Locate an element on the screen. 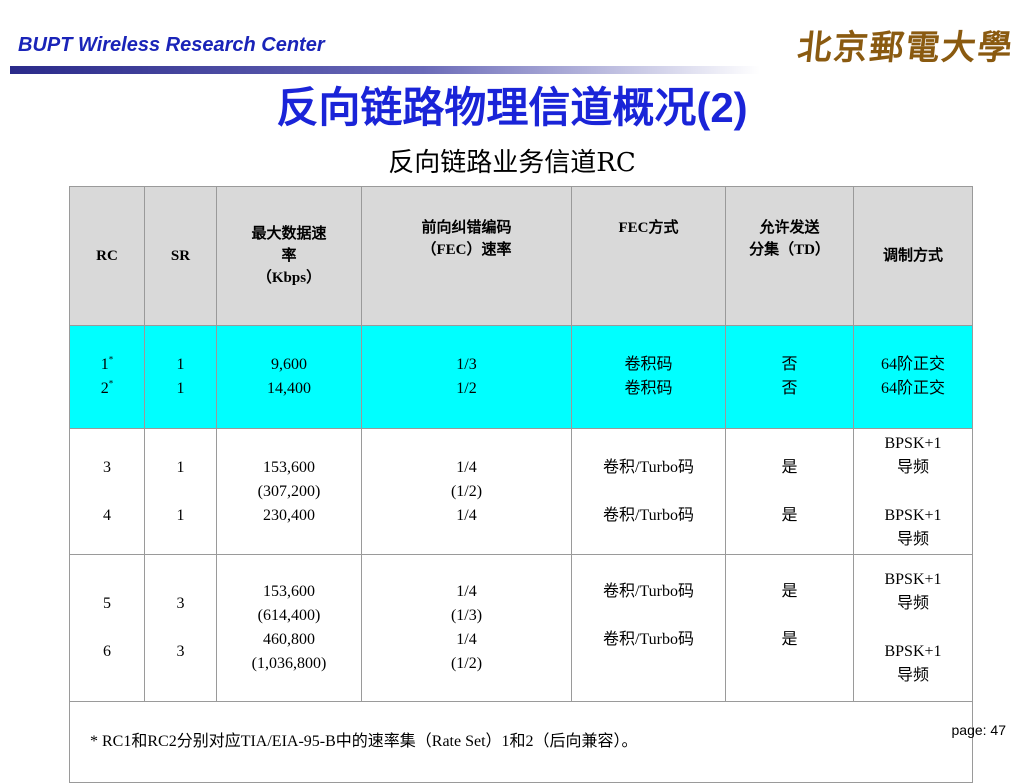 The height and width of the screenshot is (783, 1024). rate-value: (614,400) is located at coordinates (289, 615).